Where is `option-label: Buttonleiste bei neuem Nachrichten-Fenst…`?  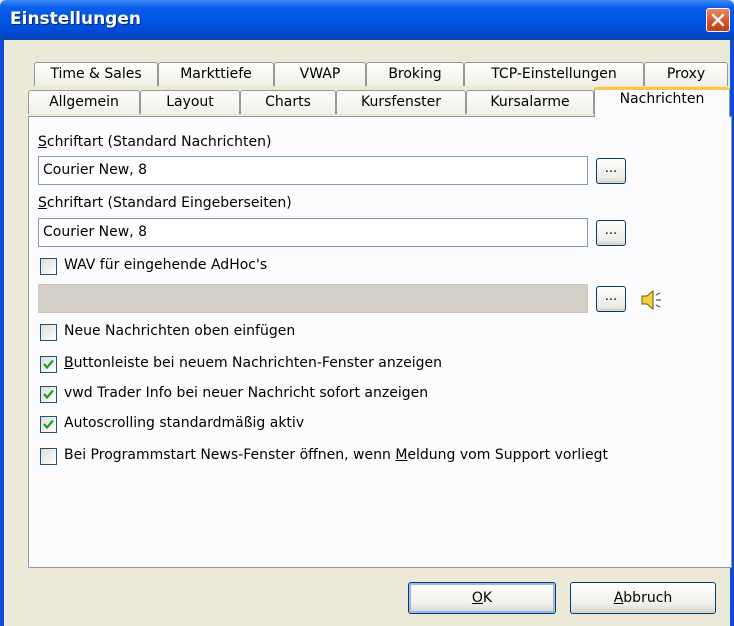
option-label: Buttonleiste bei neuem Nachrichten-Fenst… is located at coordinates (253, 363).